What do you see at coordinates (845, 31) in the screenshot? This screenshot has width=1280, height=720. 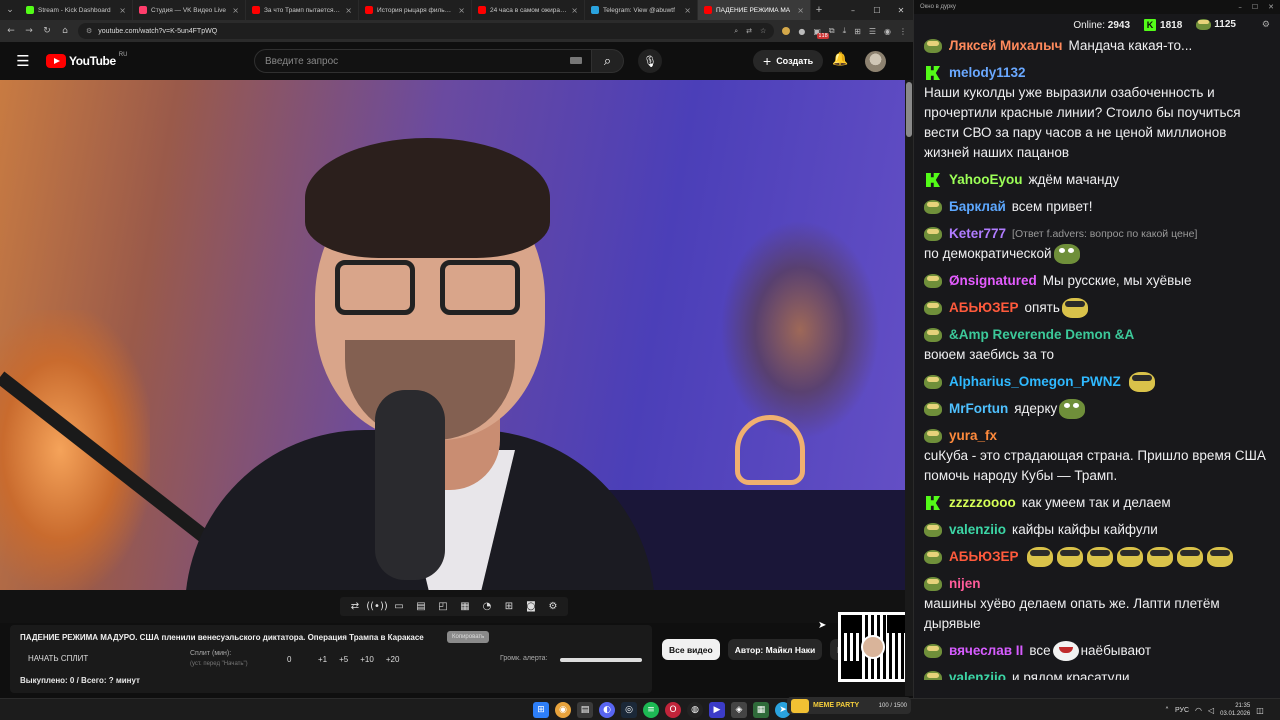 I see `downloads-icon: ⤓` at bounding box center [845, 31].